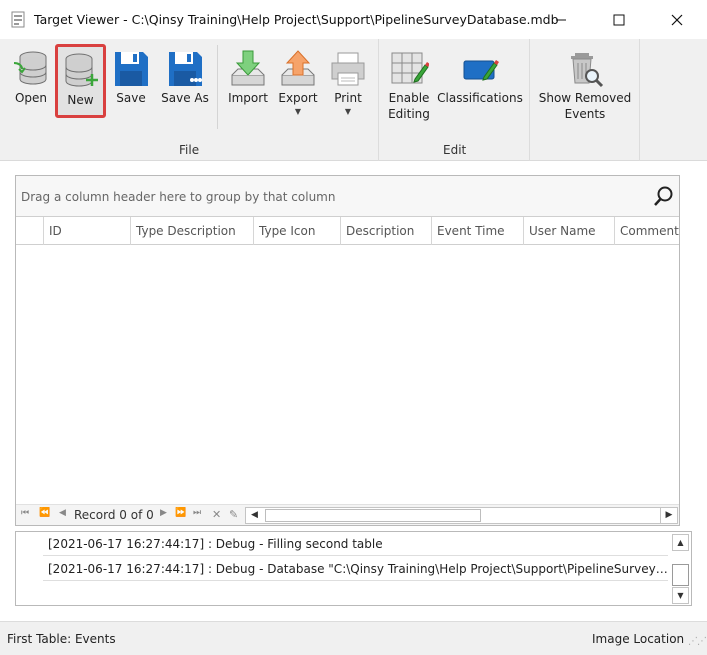  I want to click on delete-record-icon: ✕, so click(216, 514).